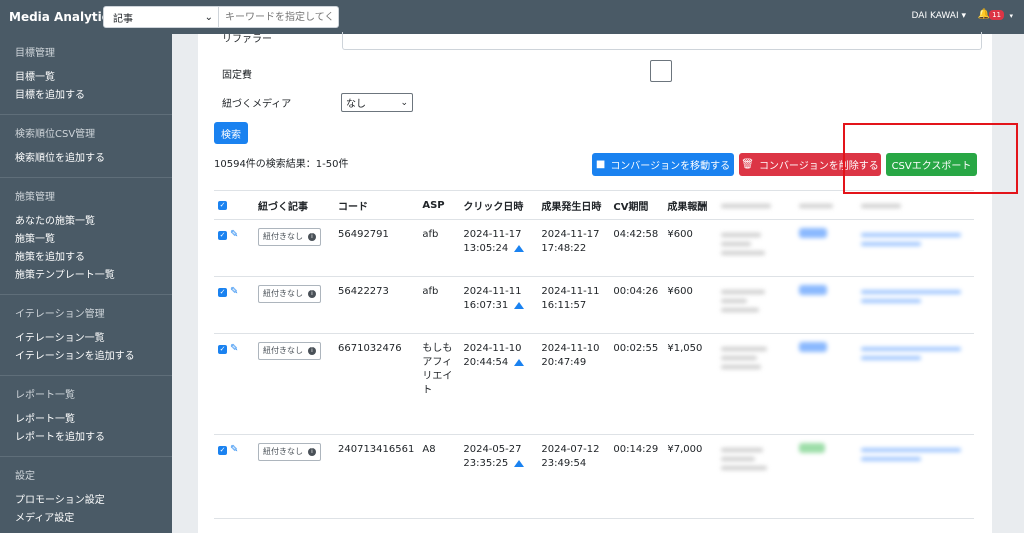 Image resolution: width=1024 pixels, height=533 pixels. Describe the element at coordinates (93, 258) in the screenshot. I see `sidebar-item: 施策を追加する` at that location.